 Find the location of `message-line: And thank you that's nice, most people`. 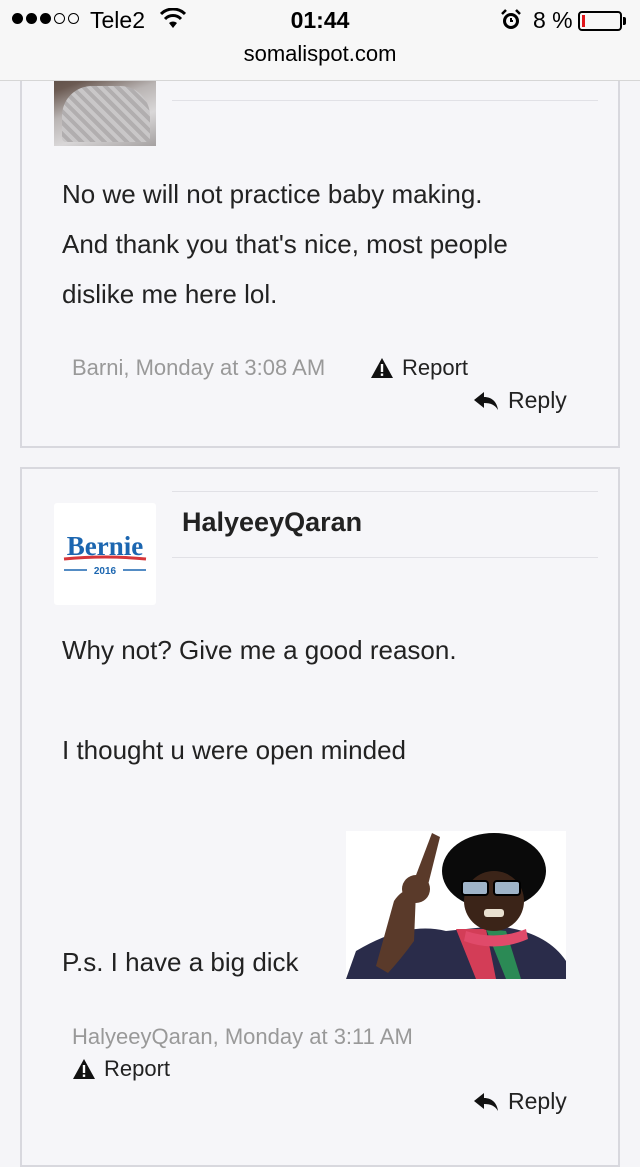

message-line: And thank you that's nice, most people is located at coordinates (285, 244).